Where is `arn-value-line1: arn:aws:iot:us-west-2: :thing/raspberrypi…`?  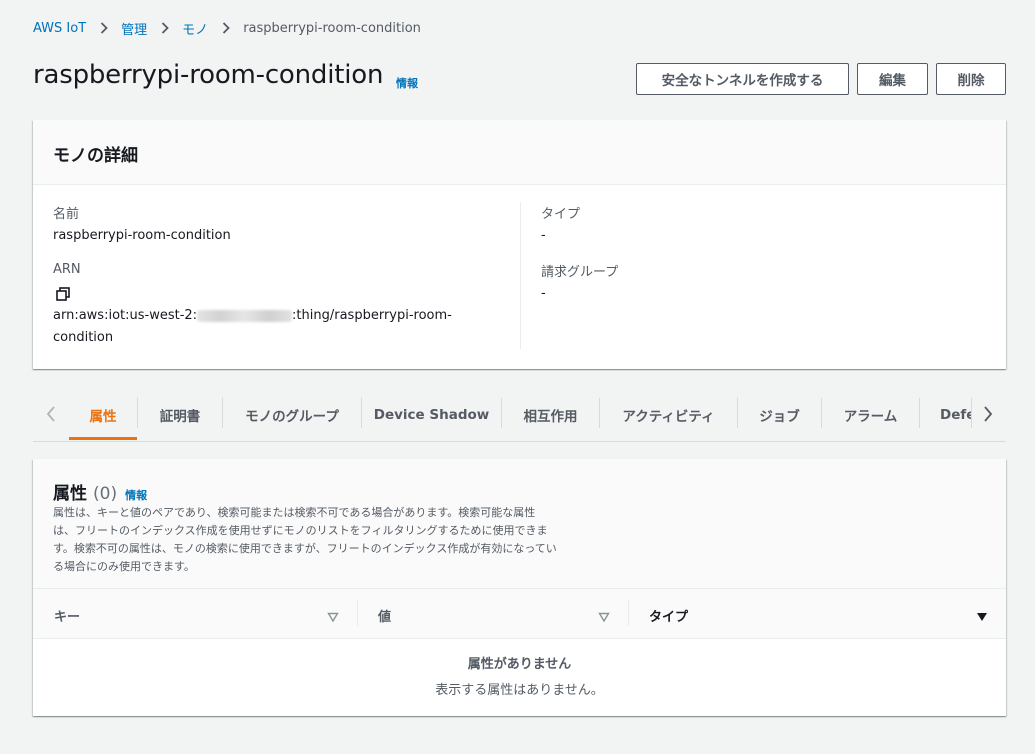
arn-value-line1: arn:aws:iot:us-west-2: :thing/raspberrypi… is located at coordinates (252, 315).